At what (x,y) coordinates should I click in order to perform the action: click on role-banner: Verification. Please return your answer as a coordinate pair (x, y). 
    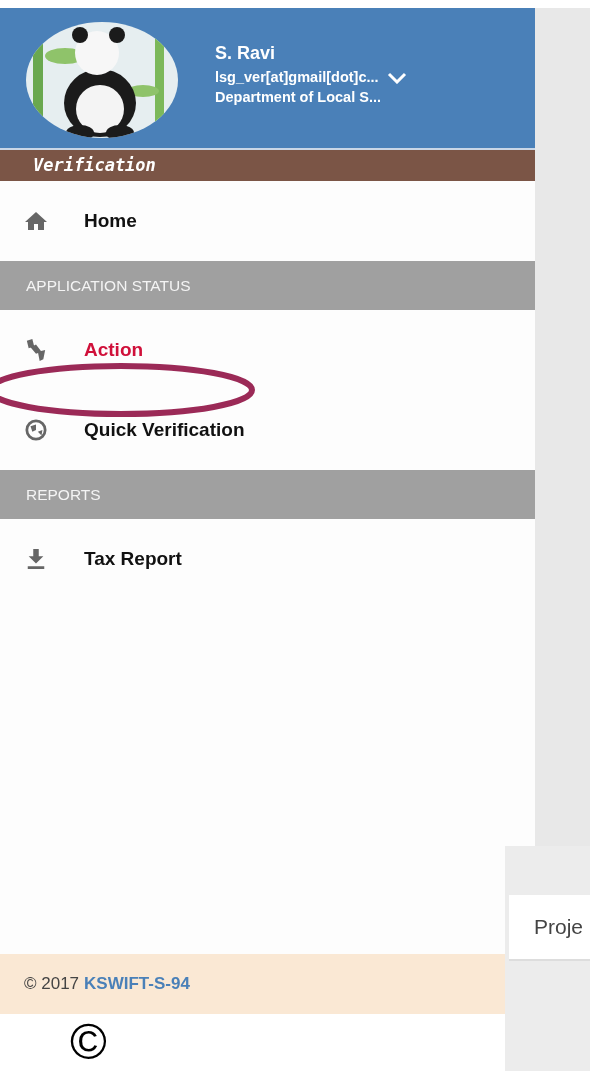
    Looking at the image, I should click on (267, 165).